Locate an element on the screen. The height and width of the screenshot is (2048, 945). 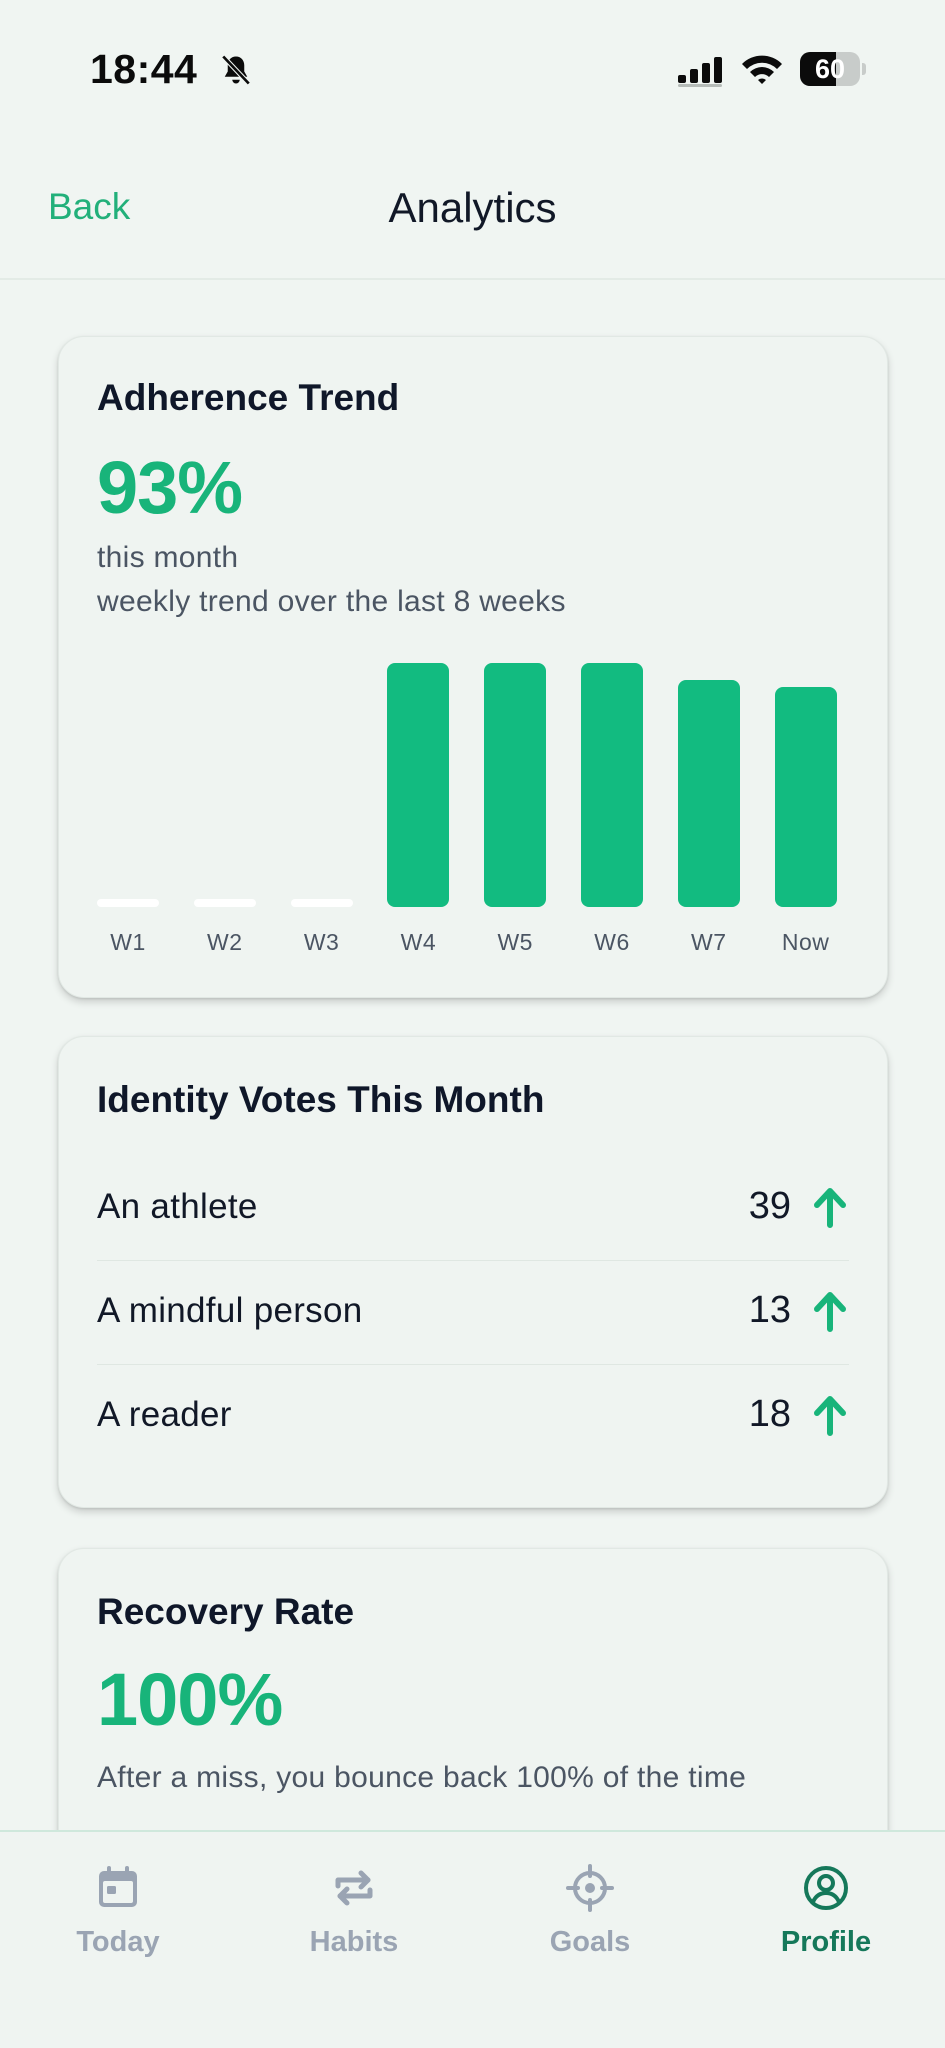
vote-row: A reader 18 is located at coordinates (473, 1417).